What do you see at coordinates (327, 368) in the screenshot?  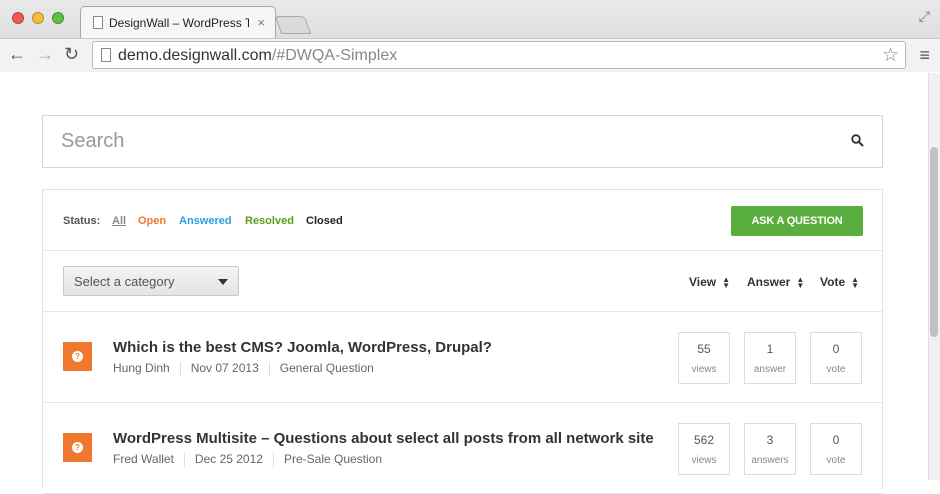 I see `question-category: General Question` at bounding box center [327, 368].